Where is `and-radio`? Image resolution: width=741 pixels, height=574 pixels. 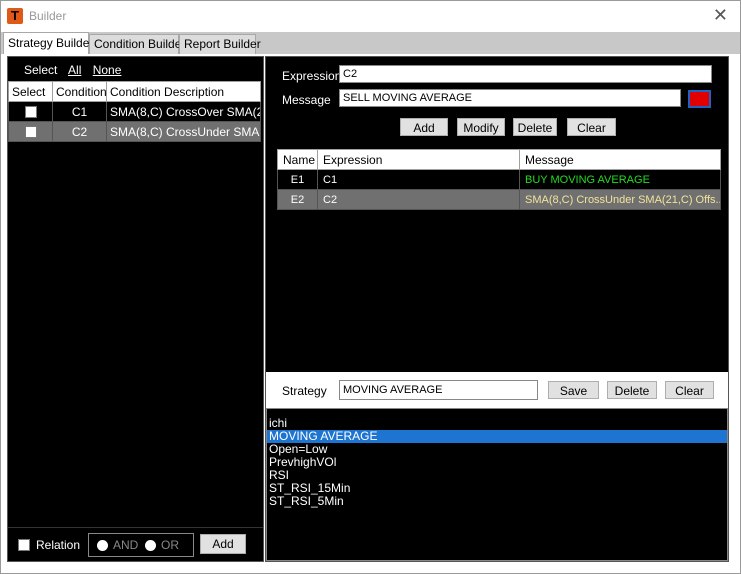 and-radio is located at coordinates (102, 545).